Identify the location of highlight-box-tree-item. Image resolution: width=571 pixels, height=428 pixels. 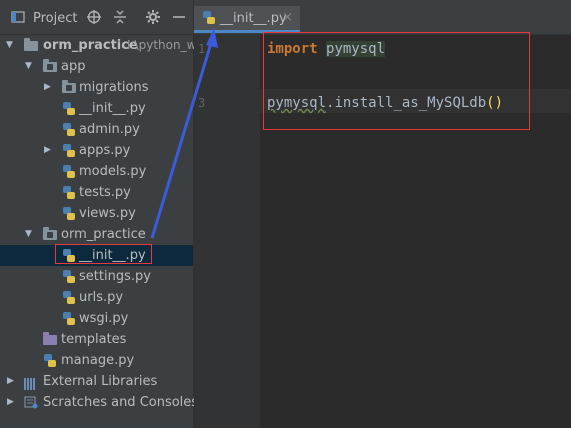
(103, 254).